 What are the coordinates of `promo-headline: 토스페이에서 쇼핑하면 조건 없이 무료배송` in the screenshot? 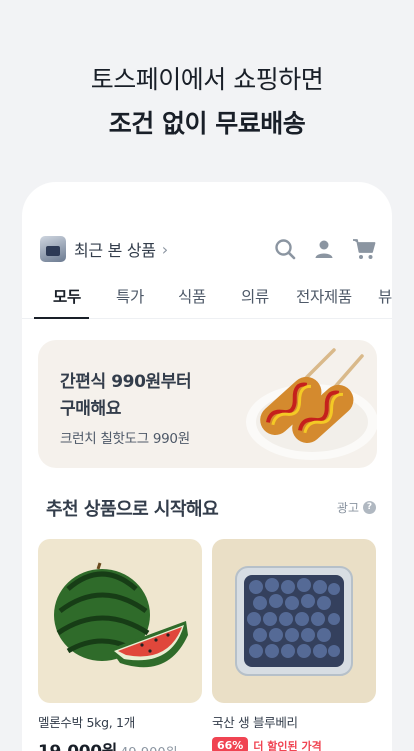 It's located at (207, 102).